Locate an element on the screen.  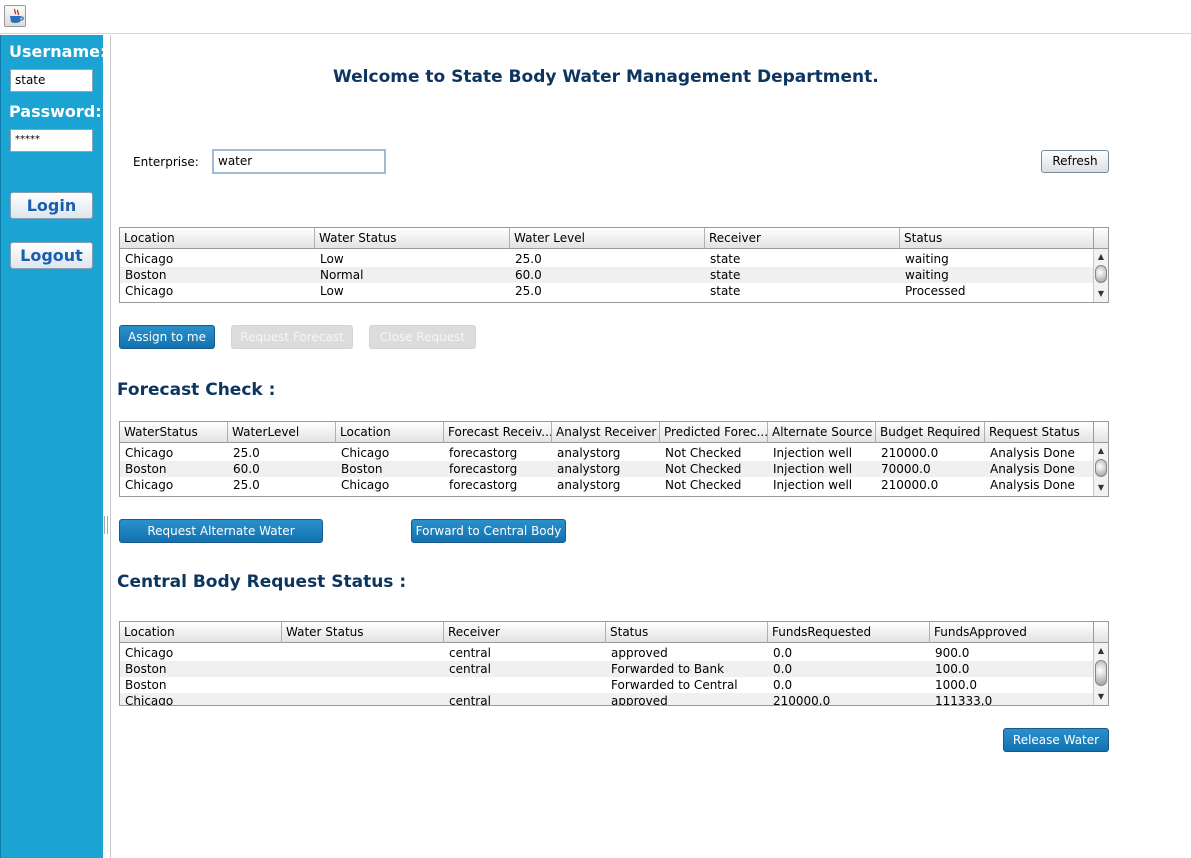
login-button: Login is located at coordinates (51, 205).